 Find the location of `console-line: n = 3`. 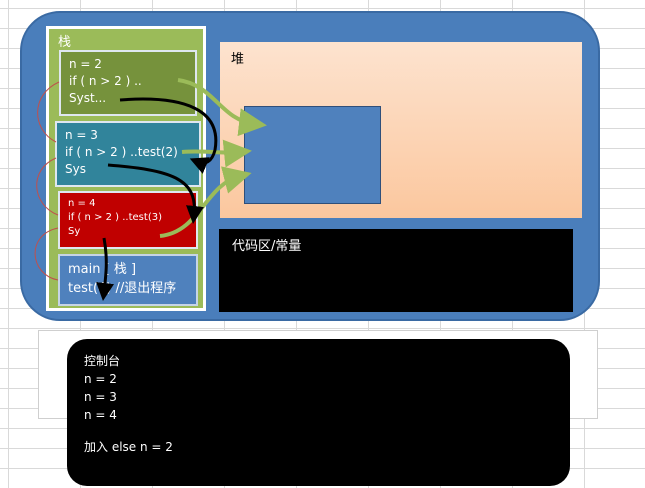

console-line: n = 3 is located at coordinates (100, 397).